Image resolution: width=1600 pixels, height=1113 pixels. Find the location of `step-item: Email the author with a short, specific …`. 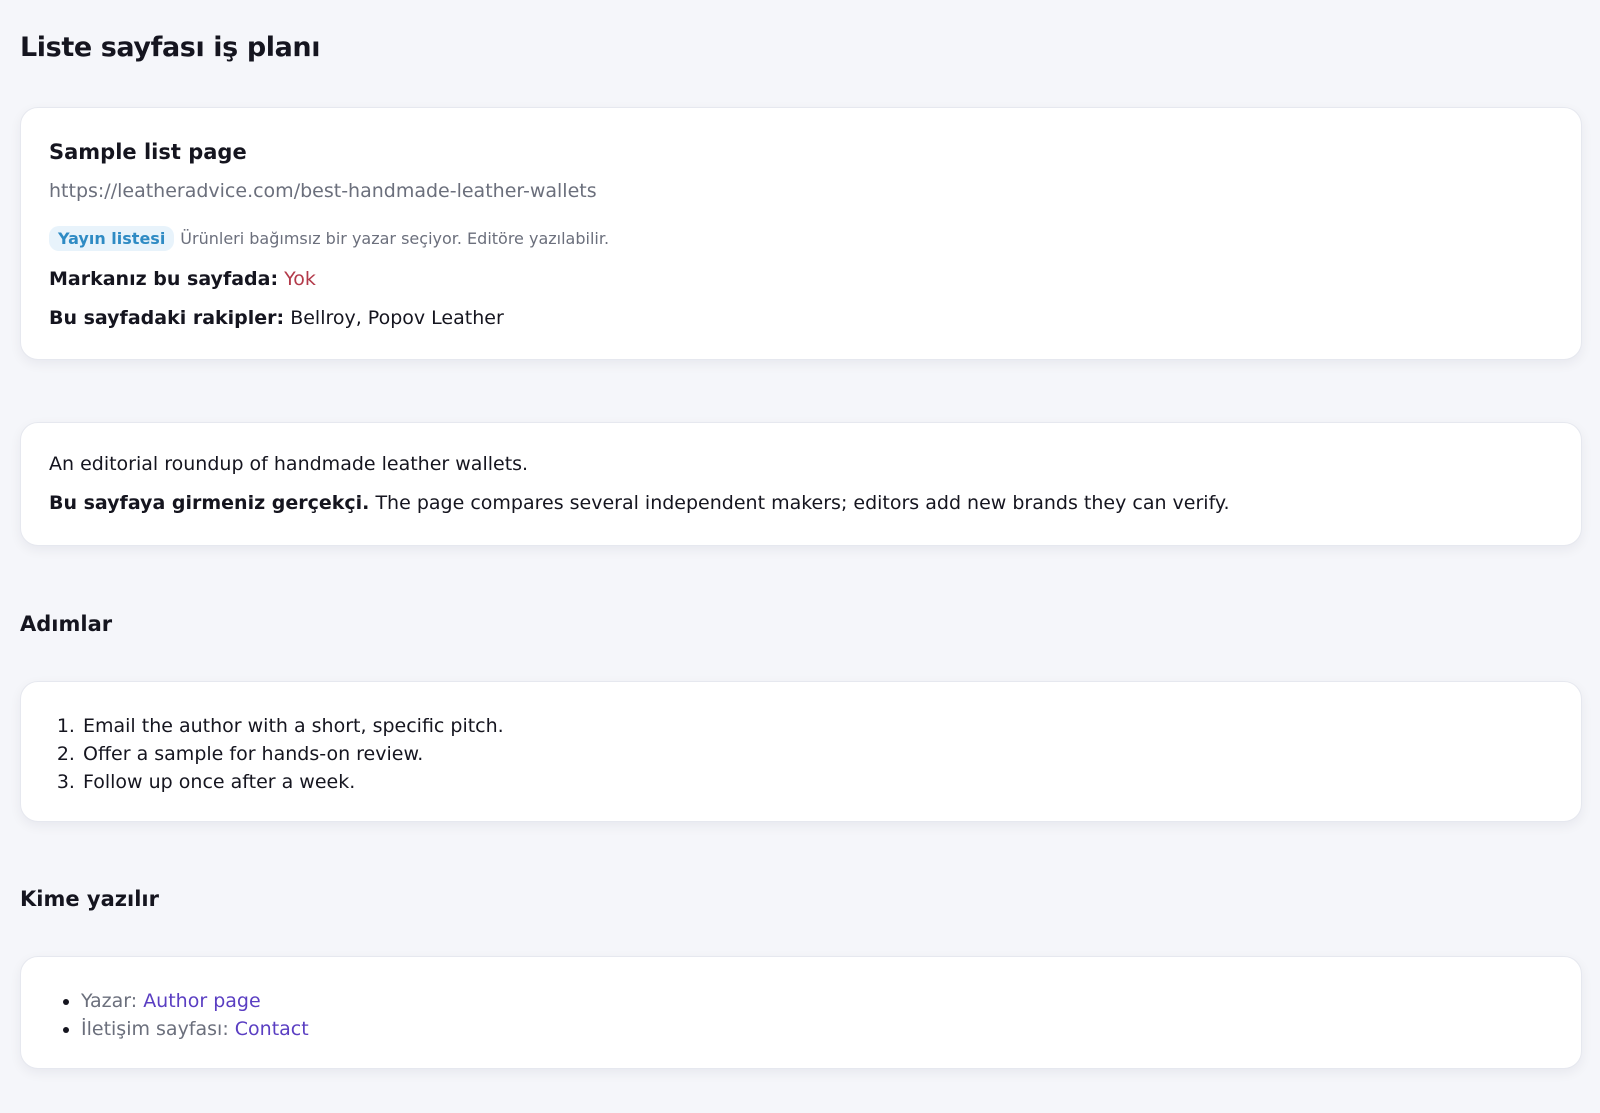

step-item: Email the author with a short, specific … is located at coordinates (292, 726).